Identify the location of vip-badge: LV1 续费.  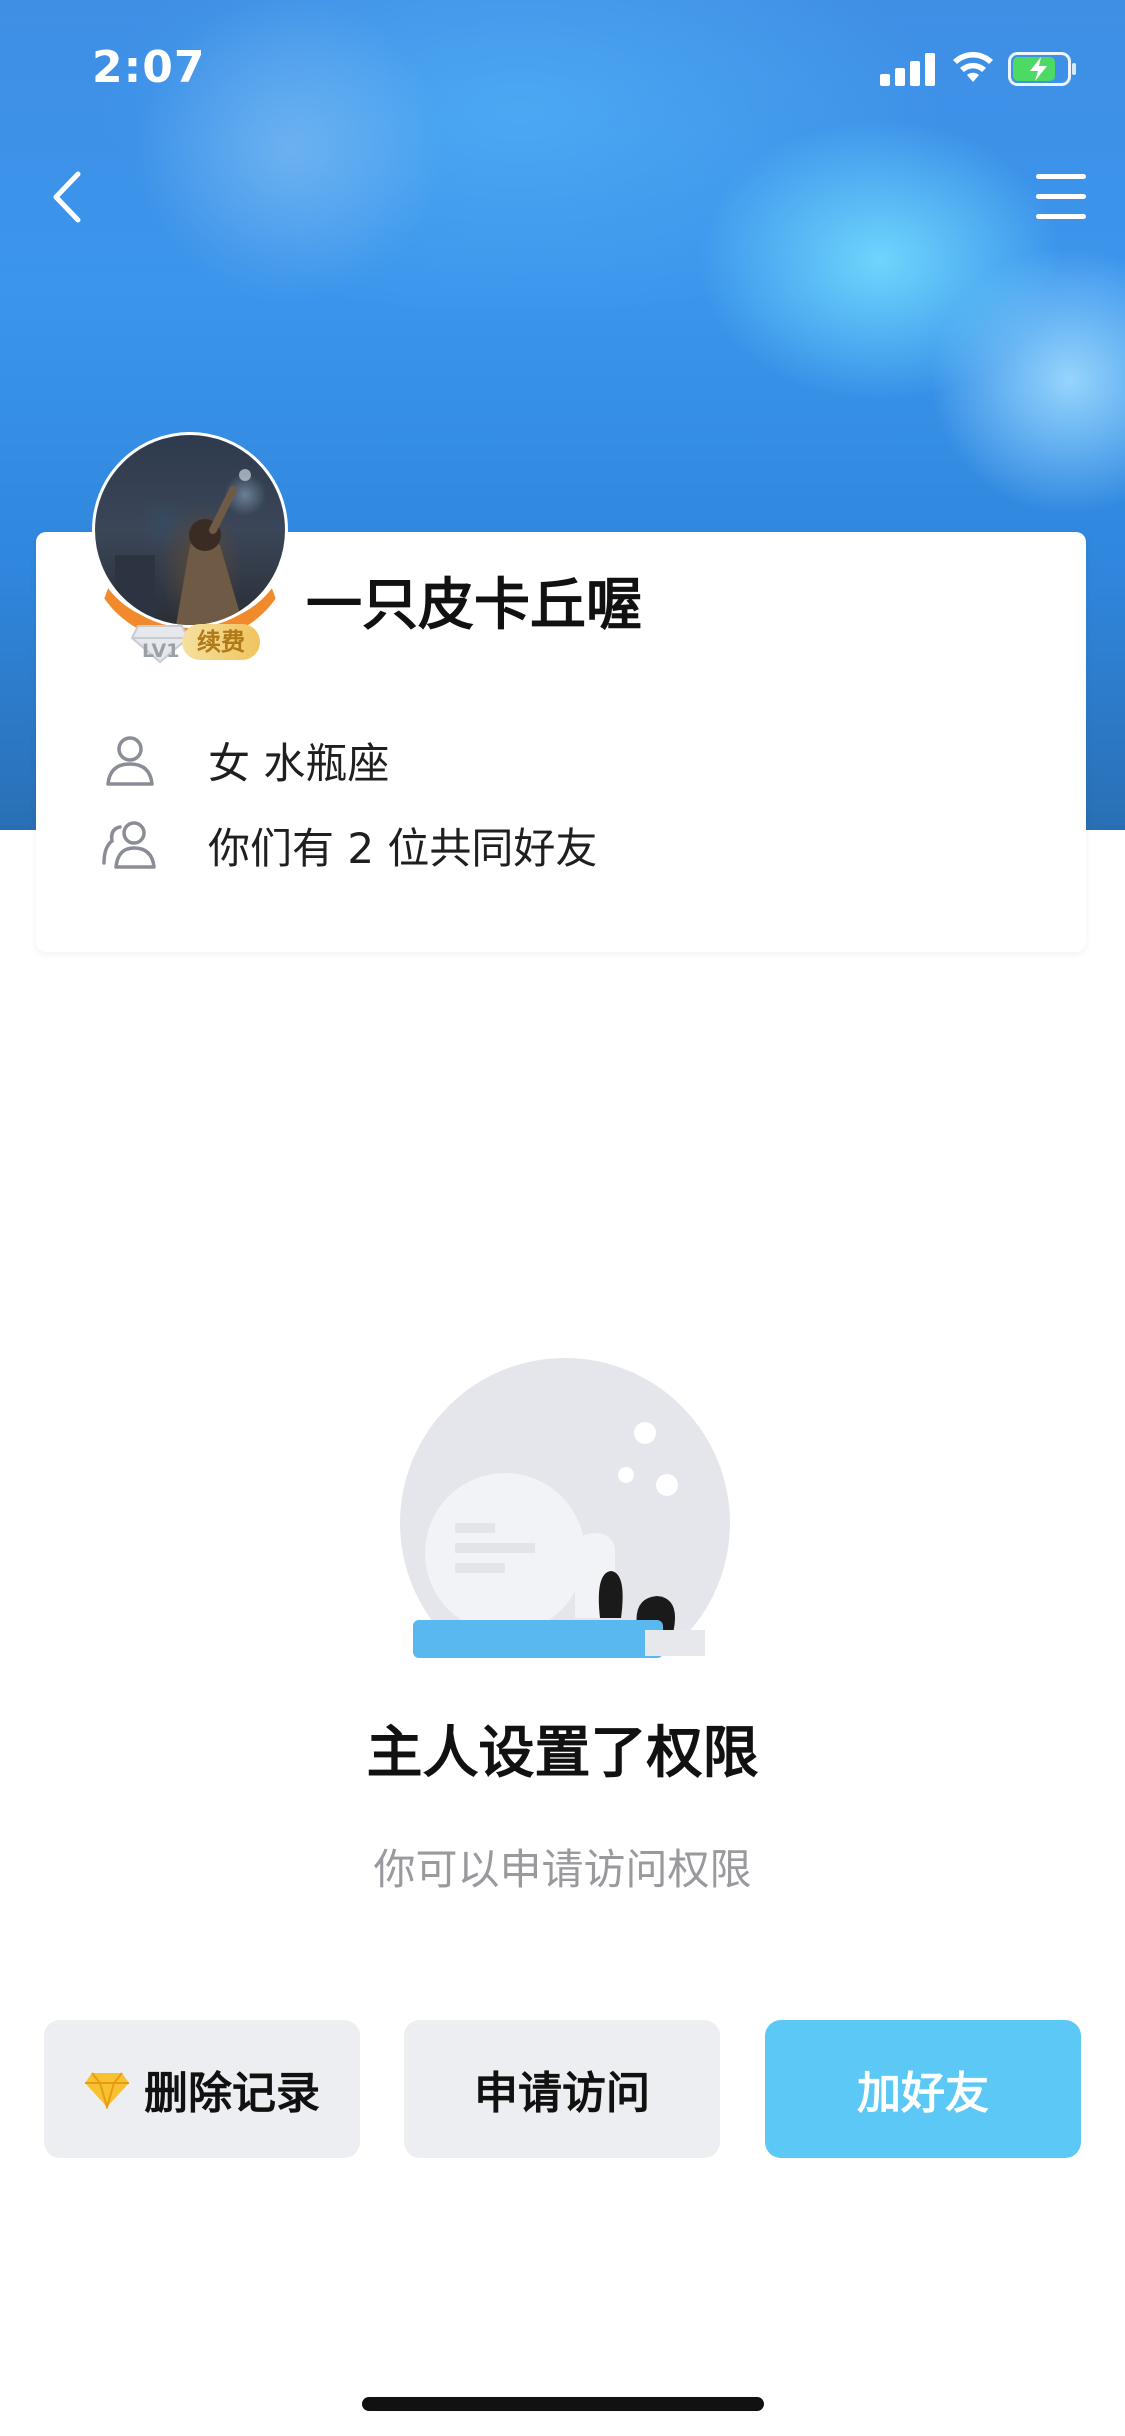
(195, 642).